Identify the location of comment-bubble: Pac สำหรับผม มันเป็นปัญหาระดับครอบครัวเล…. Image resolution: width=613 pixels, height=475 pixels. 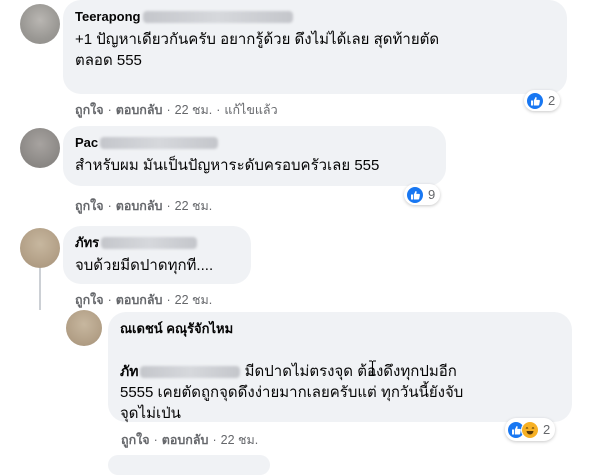
(254, 156).